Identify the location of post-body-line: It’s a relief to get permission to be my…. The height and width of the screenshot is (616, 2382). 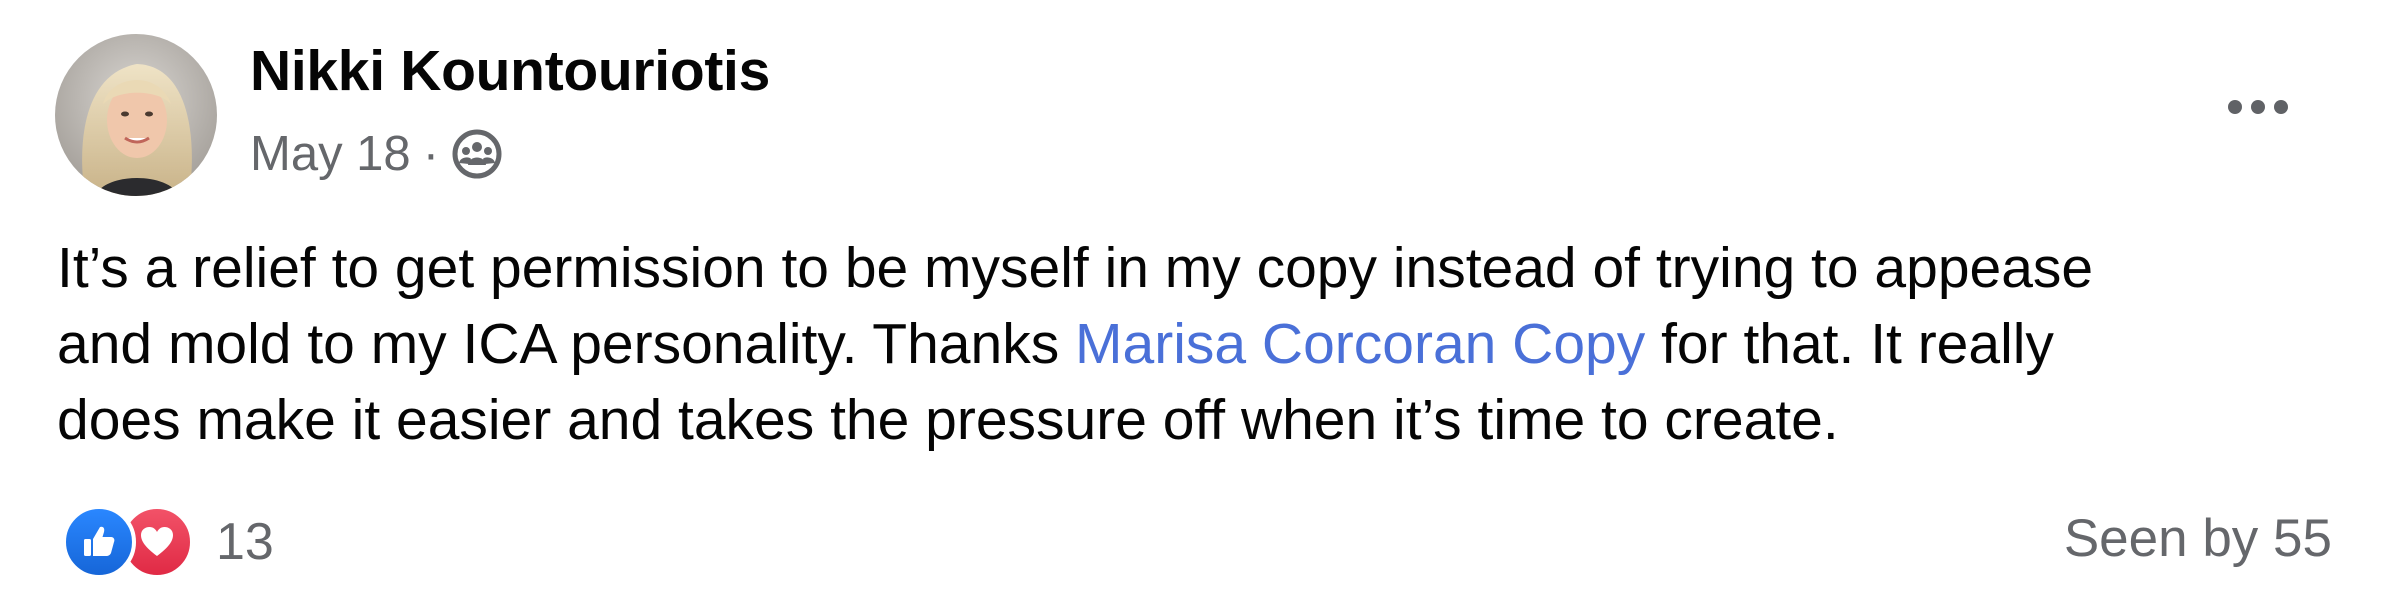
(1075, 268).